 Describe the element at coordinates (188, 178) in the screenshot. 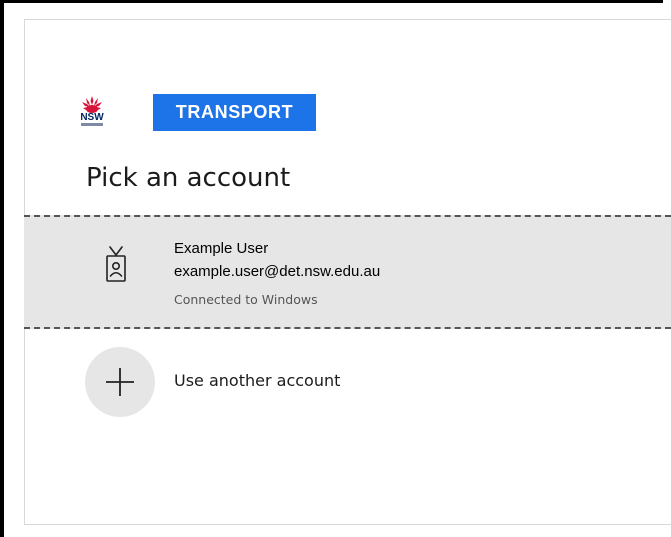

I see `page-title: Pick an account` at that location.